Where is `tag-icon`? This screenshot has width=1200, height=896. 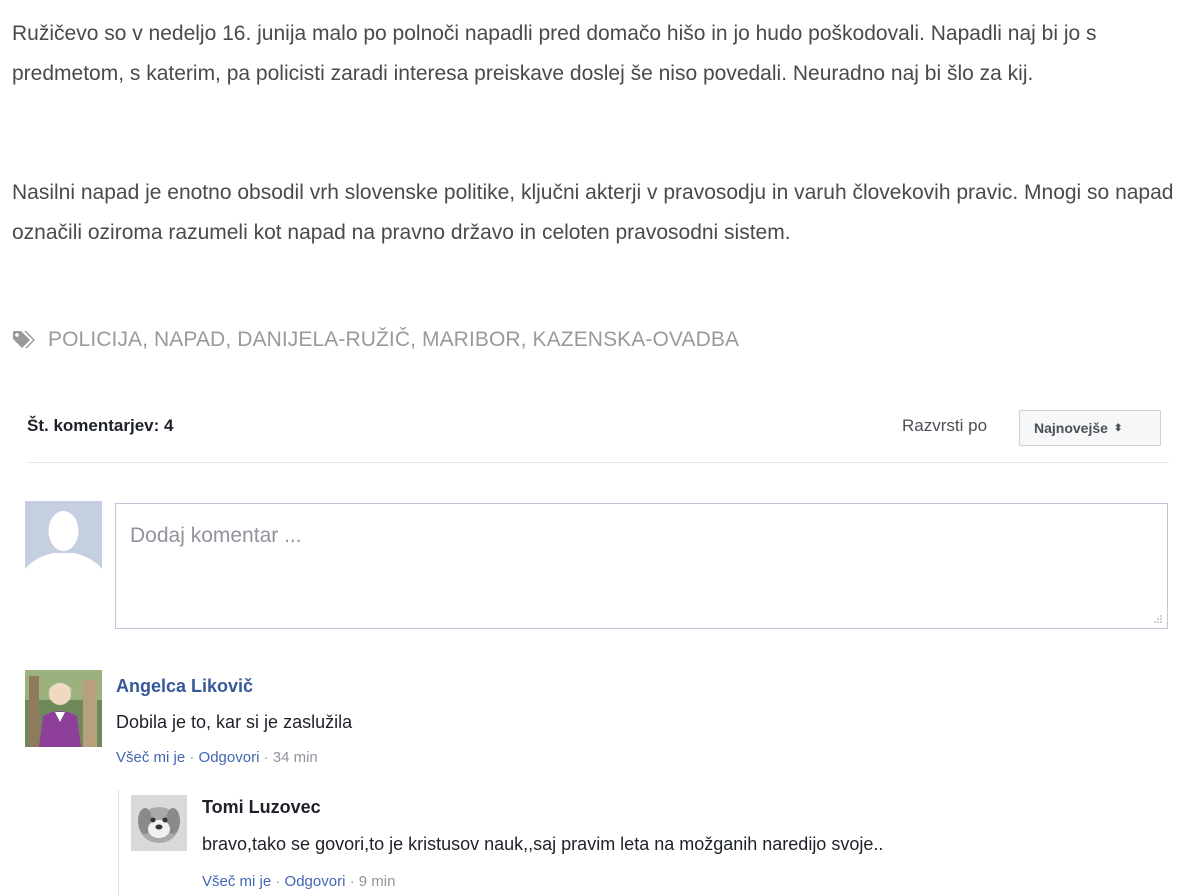
tag-icon is located at coordinates (24, 339).